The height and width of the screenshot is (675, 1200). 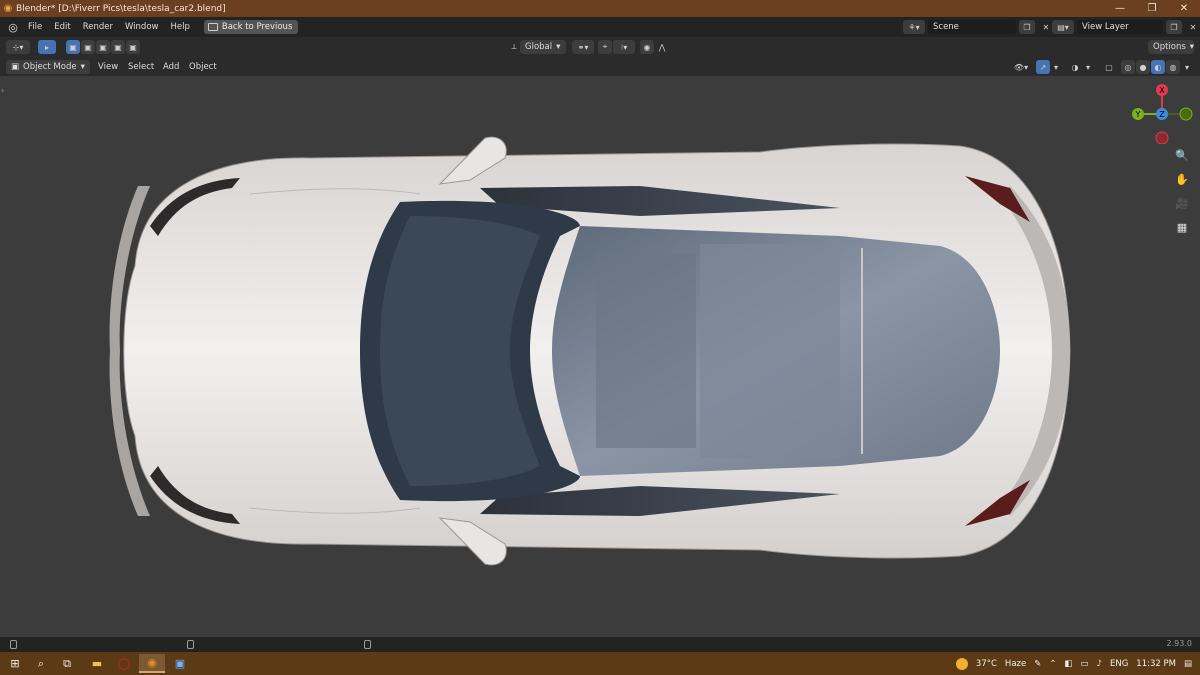 What do you see at coordinates (1109, 67) in the screenshot?
I see `xray-toggle-icon: ▢` at bounding box center [1109, 67].